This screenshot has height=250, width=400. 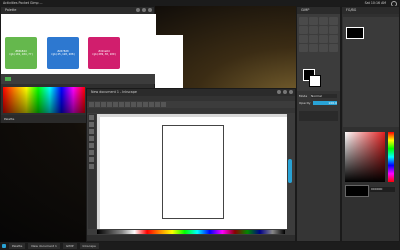 I want to click on tool-controls-bar, so click(x=191, y=110).